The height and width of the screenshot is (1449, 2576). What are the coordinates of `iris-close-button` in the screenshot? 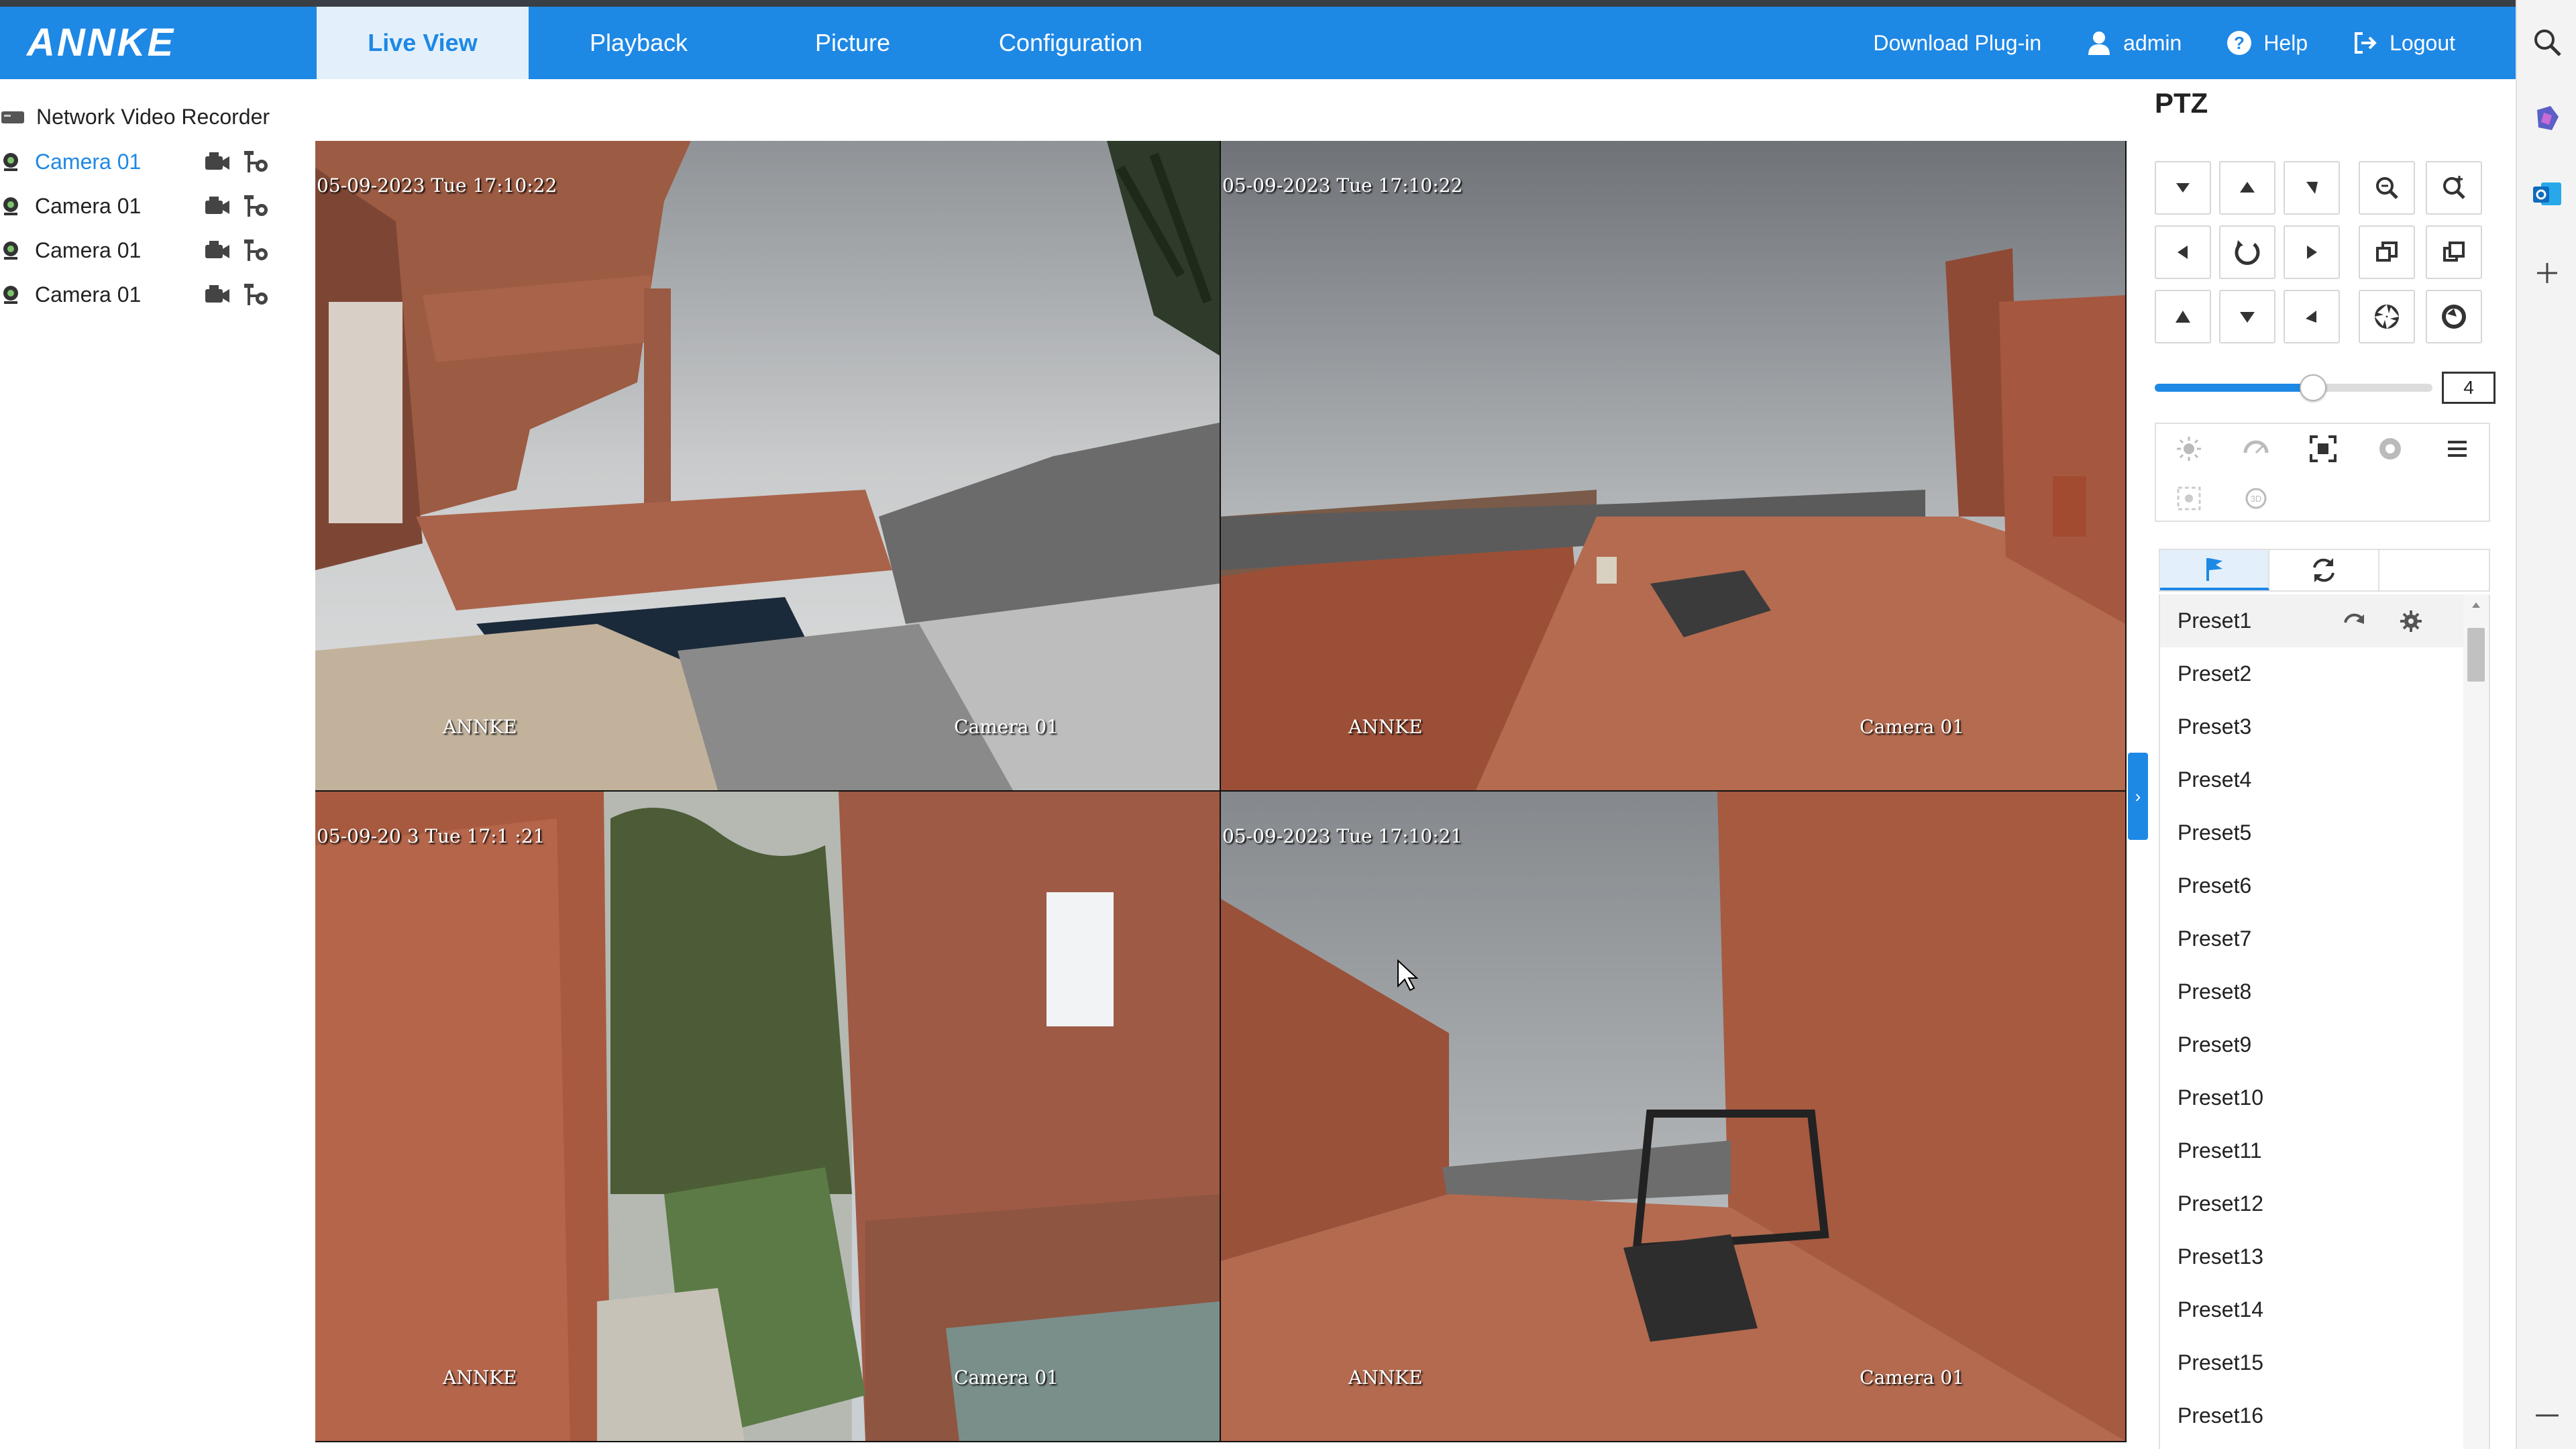 It's located at (2454, 316).